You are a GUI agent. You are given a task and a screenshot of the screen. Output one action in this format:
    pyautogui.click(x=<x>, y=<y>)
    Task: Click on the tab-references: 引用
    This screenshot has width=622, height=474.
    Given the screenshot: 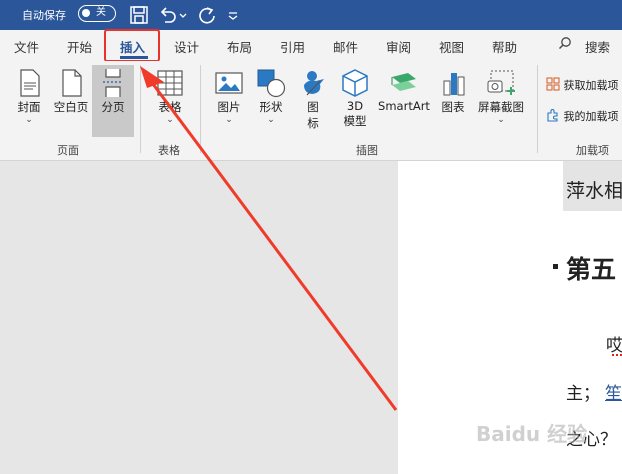 What is the action you would take?
    pyautogui.click(x=292, y=46)
    